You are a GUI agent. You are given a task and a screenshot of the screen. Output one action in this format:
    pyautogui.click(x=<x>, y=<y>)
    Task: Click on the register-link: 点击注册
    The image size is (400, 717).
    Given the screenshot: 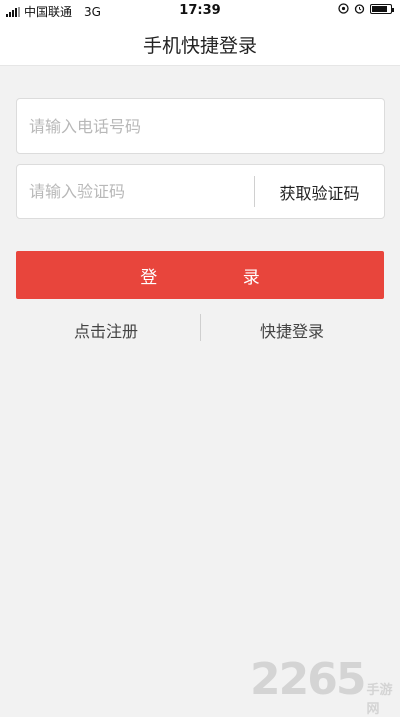 What is the action you would take?
    pyautogui.click(x=106, y=330)
    